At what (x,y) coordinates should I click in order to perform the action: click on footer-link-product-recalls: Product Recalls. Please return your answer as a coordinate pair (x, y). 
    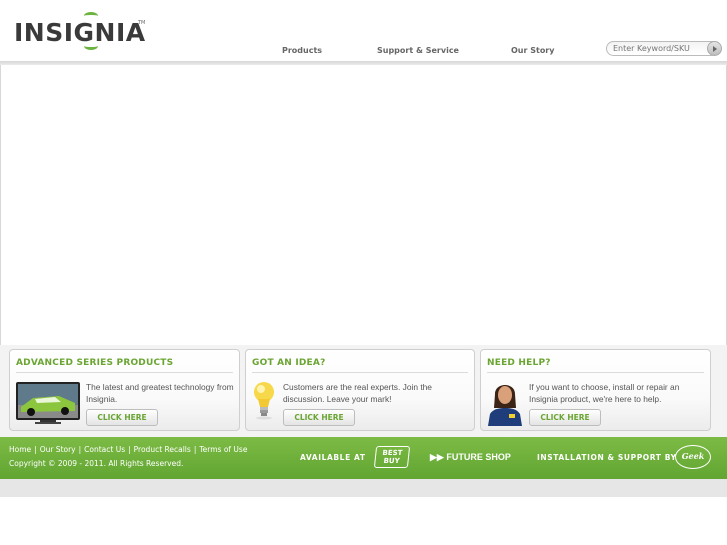
    Looking at the image, I should click on (162, 449).